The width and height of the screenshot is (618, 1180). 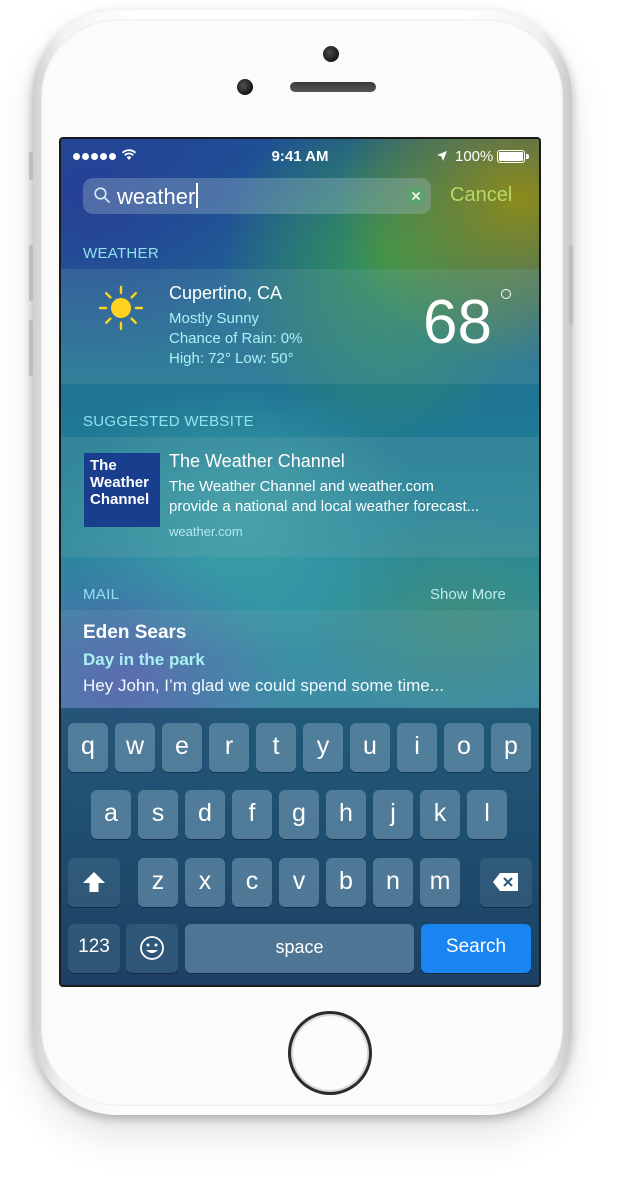 What do you see at coordinates (252, 814) in the screenshot?
I see `key-f: f` at bounding box center [252, 814].